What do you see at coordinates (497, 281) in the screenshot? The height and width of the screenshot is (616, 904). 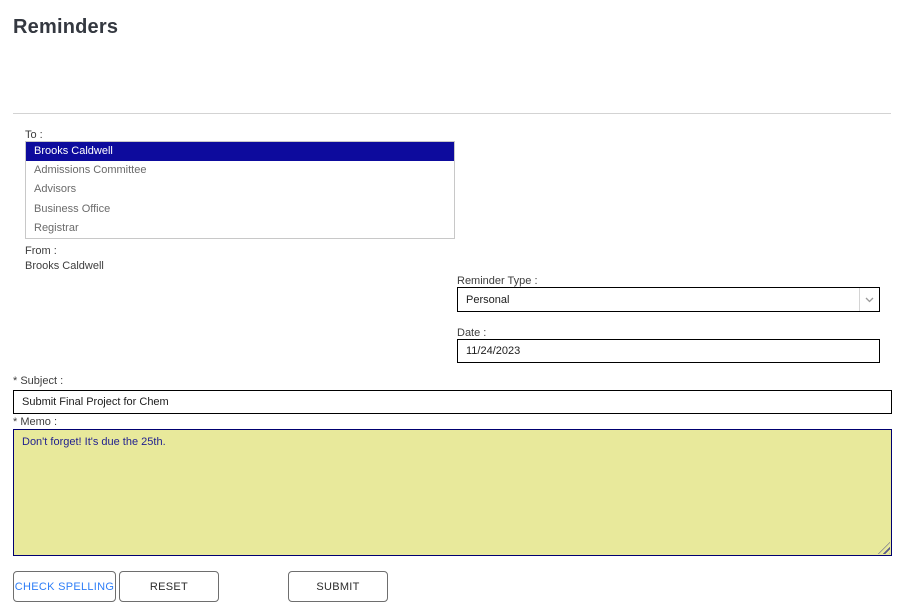 I see `reminder-type-label: Reminder Type :` at bounding box center [497, 281].